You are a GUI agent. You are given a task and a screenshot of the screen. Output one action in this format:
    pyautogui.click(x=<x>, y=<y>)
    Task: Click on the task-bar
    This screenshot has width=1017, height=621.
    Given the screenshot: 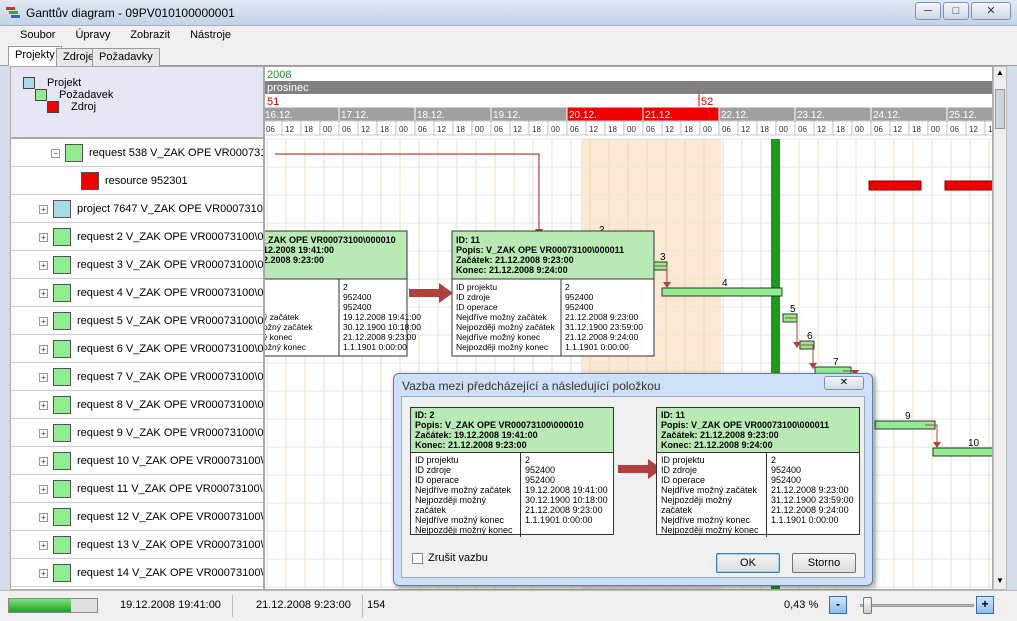 What is the action you would take?
    pyautogui.click(x=722, y=292)
    